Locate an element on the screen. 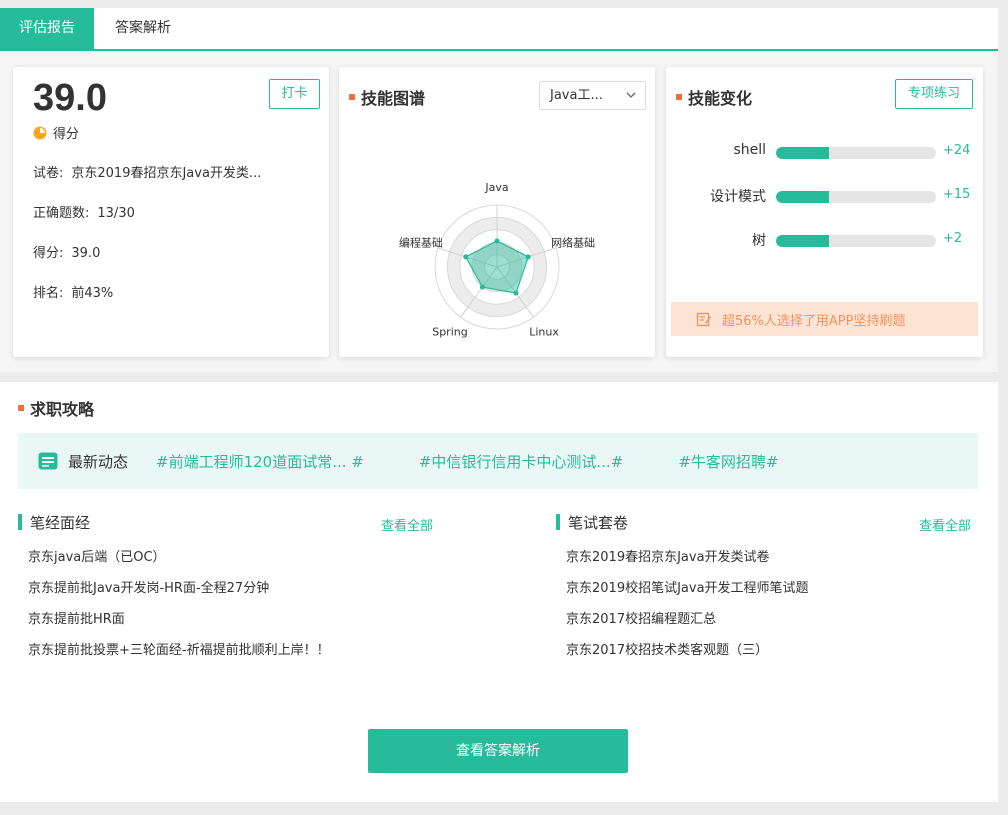 The image size is (1008, 815). skill-delta: +24 is located at coordinates (957, 150).